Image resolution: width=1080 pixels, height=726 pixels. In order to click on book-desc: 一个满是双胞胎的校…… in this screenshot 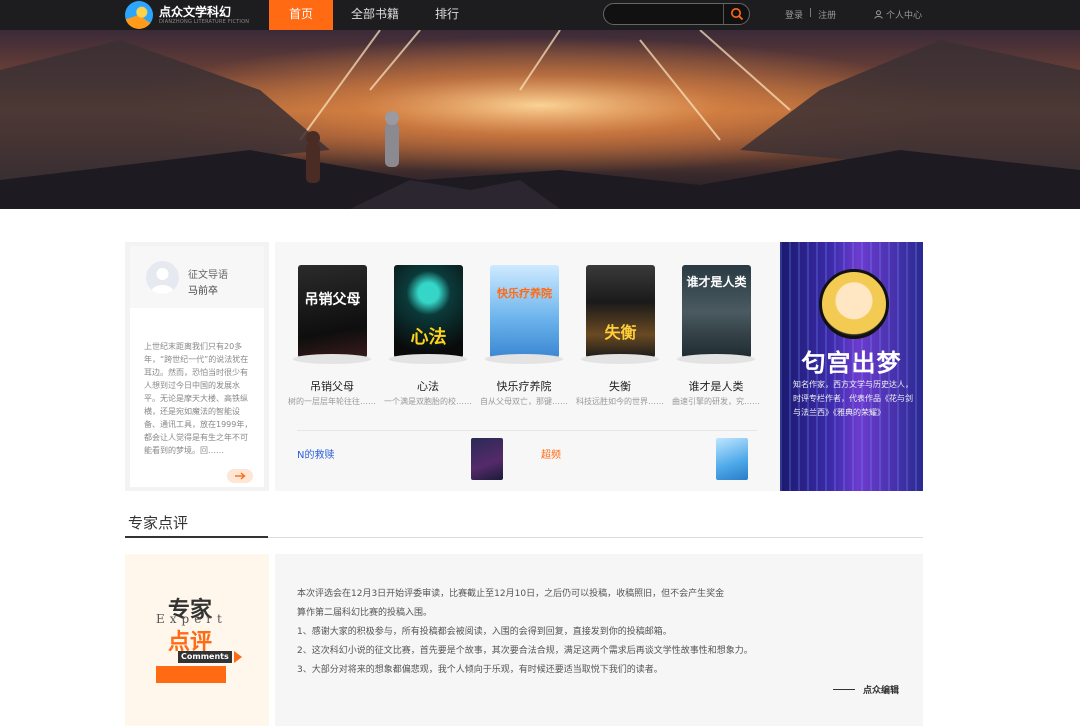, I will do `click(428, 401)`.